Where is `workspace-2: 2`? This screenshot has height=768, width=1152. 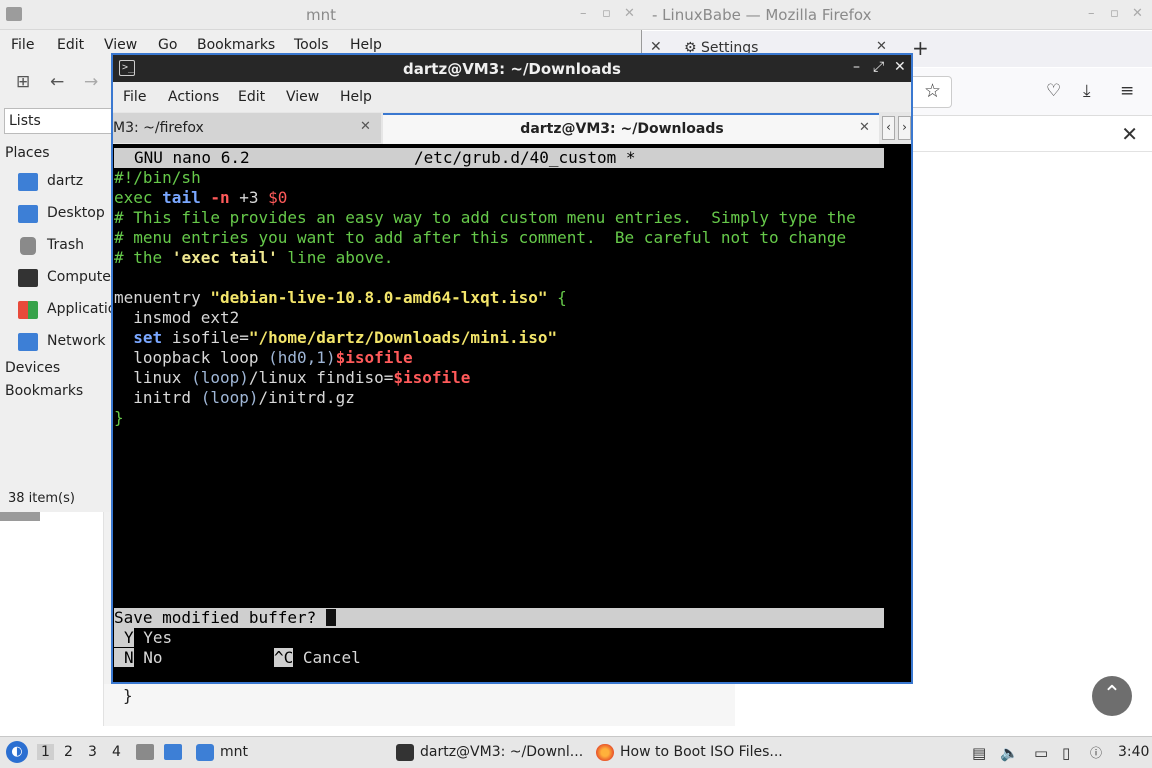 workspace-2: 2 is located at coordinates (68, 752).